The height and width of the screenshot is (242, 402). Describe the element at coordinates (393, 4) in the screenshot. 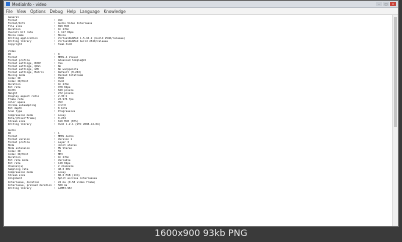

I see `close-button: ×` at that location.